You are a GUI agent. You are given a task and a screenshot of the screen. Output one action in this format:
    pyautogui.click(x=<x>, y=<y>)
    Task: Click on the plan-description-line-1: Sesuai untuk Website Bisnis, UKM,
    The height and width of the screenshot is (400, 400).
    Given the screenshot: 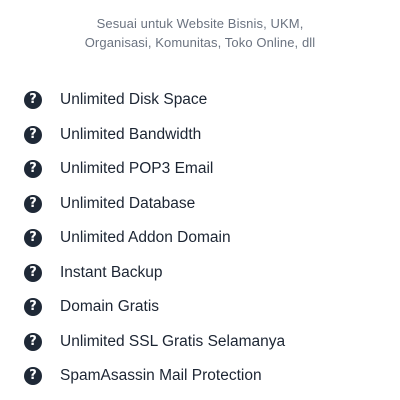 What is the action you would take?
    pyautogui.click(x=200, y=23)
    